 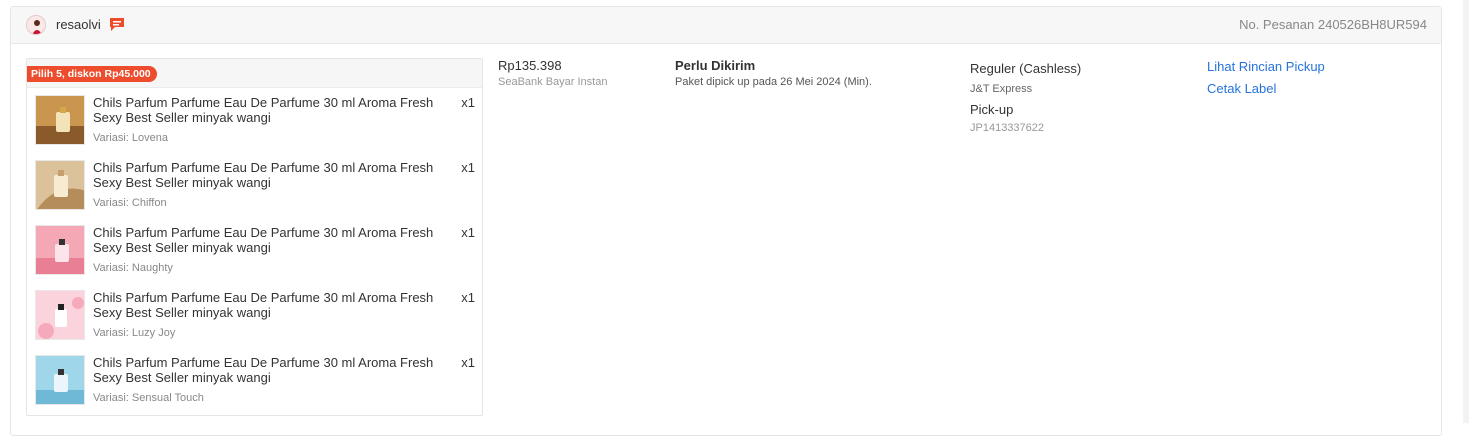 What do you see at coordinates (148, 398) in the screenshot?
I see `product-variant: Variasi: Sensual Touch` at bounding box center [148, 398].